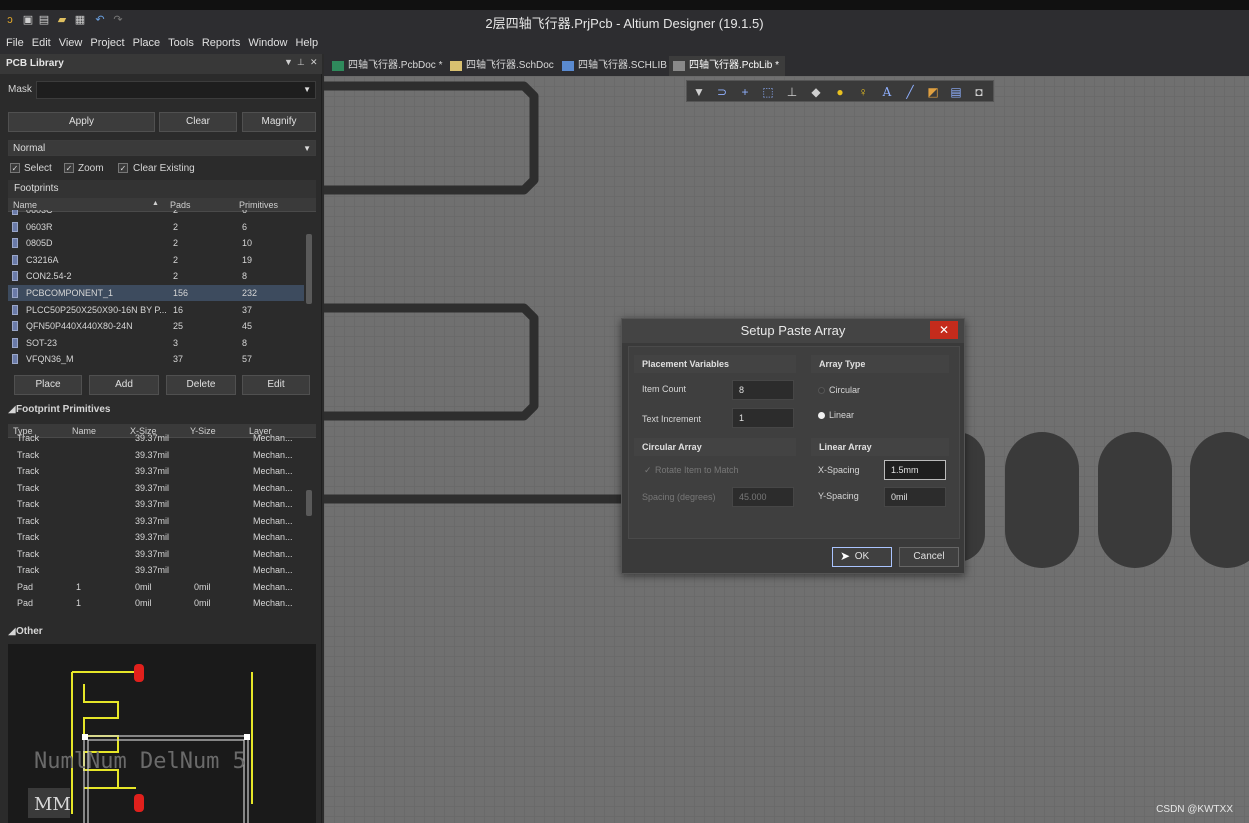 Image resolution: width=1249 pixels, height=823 pixels. I want to click on cancel-button: Cancel, so click(929, 557).